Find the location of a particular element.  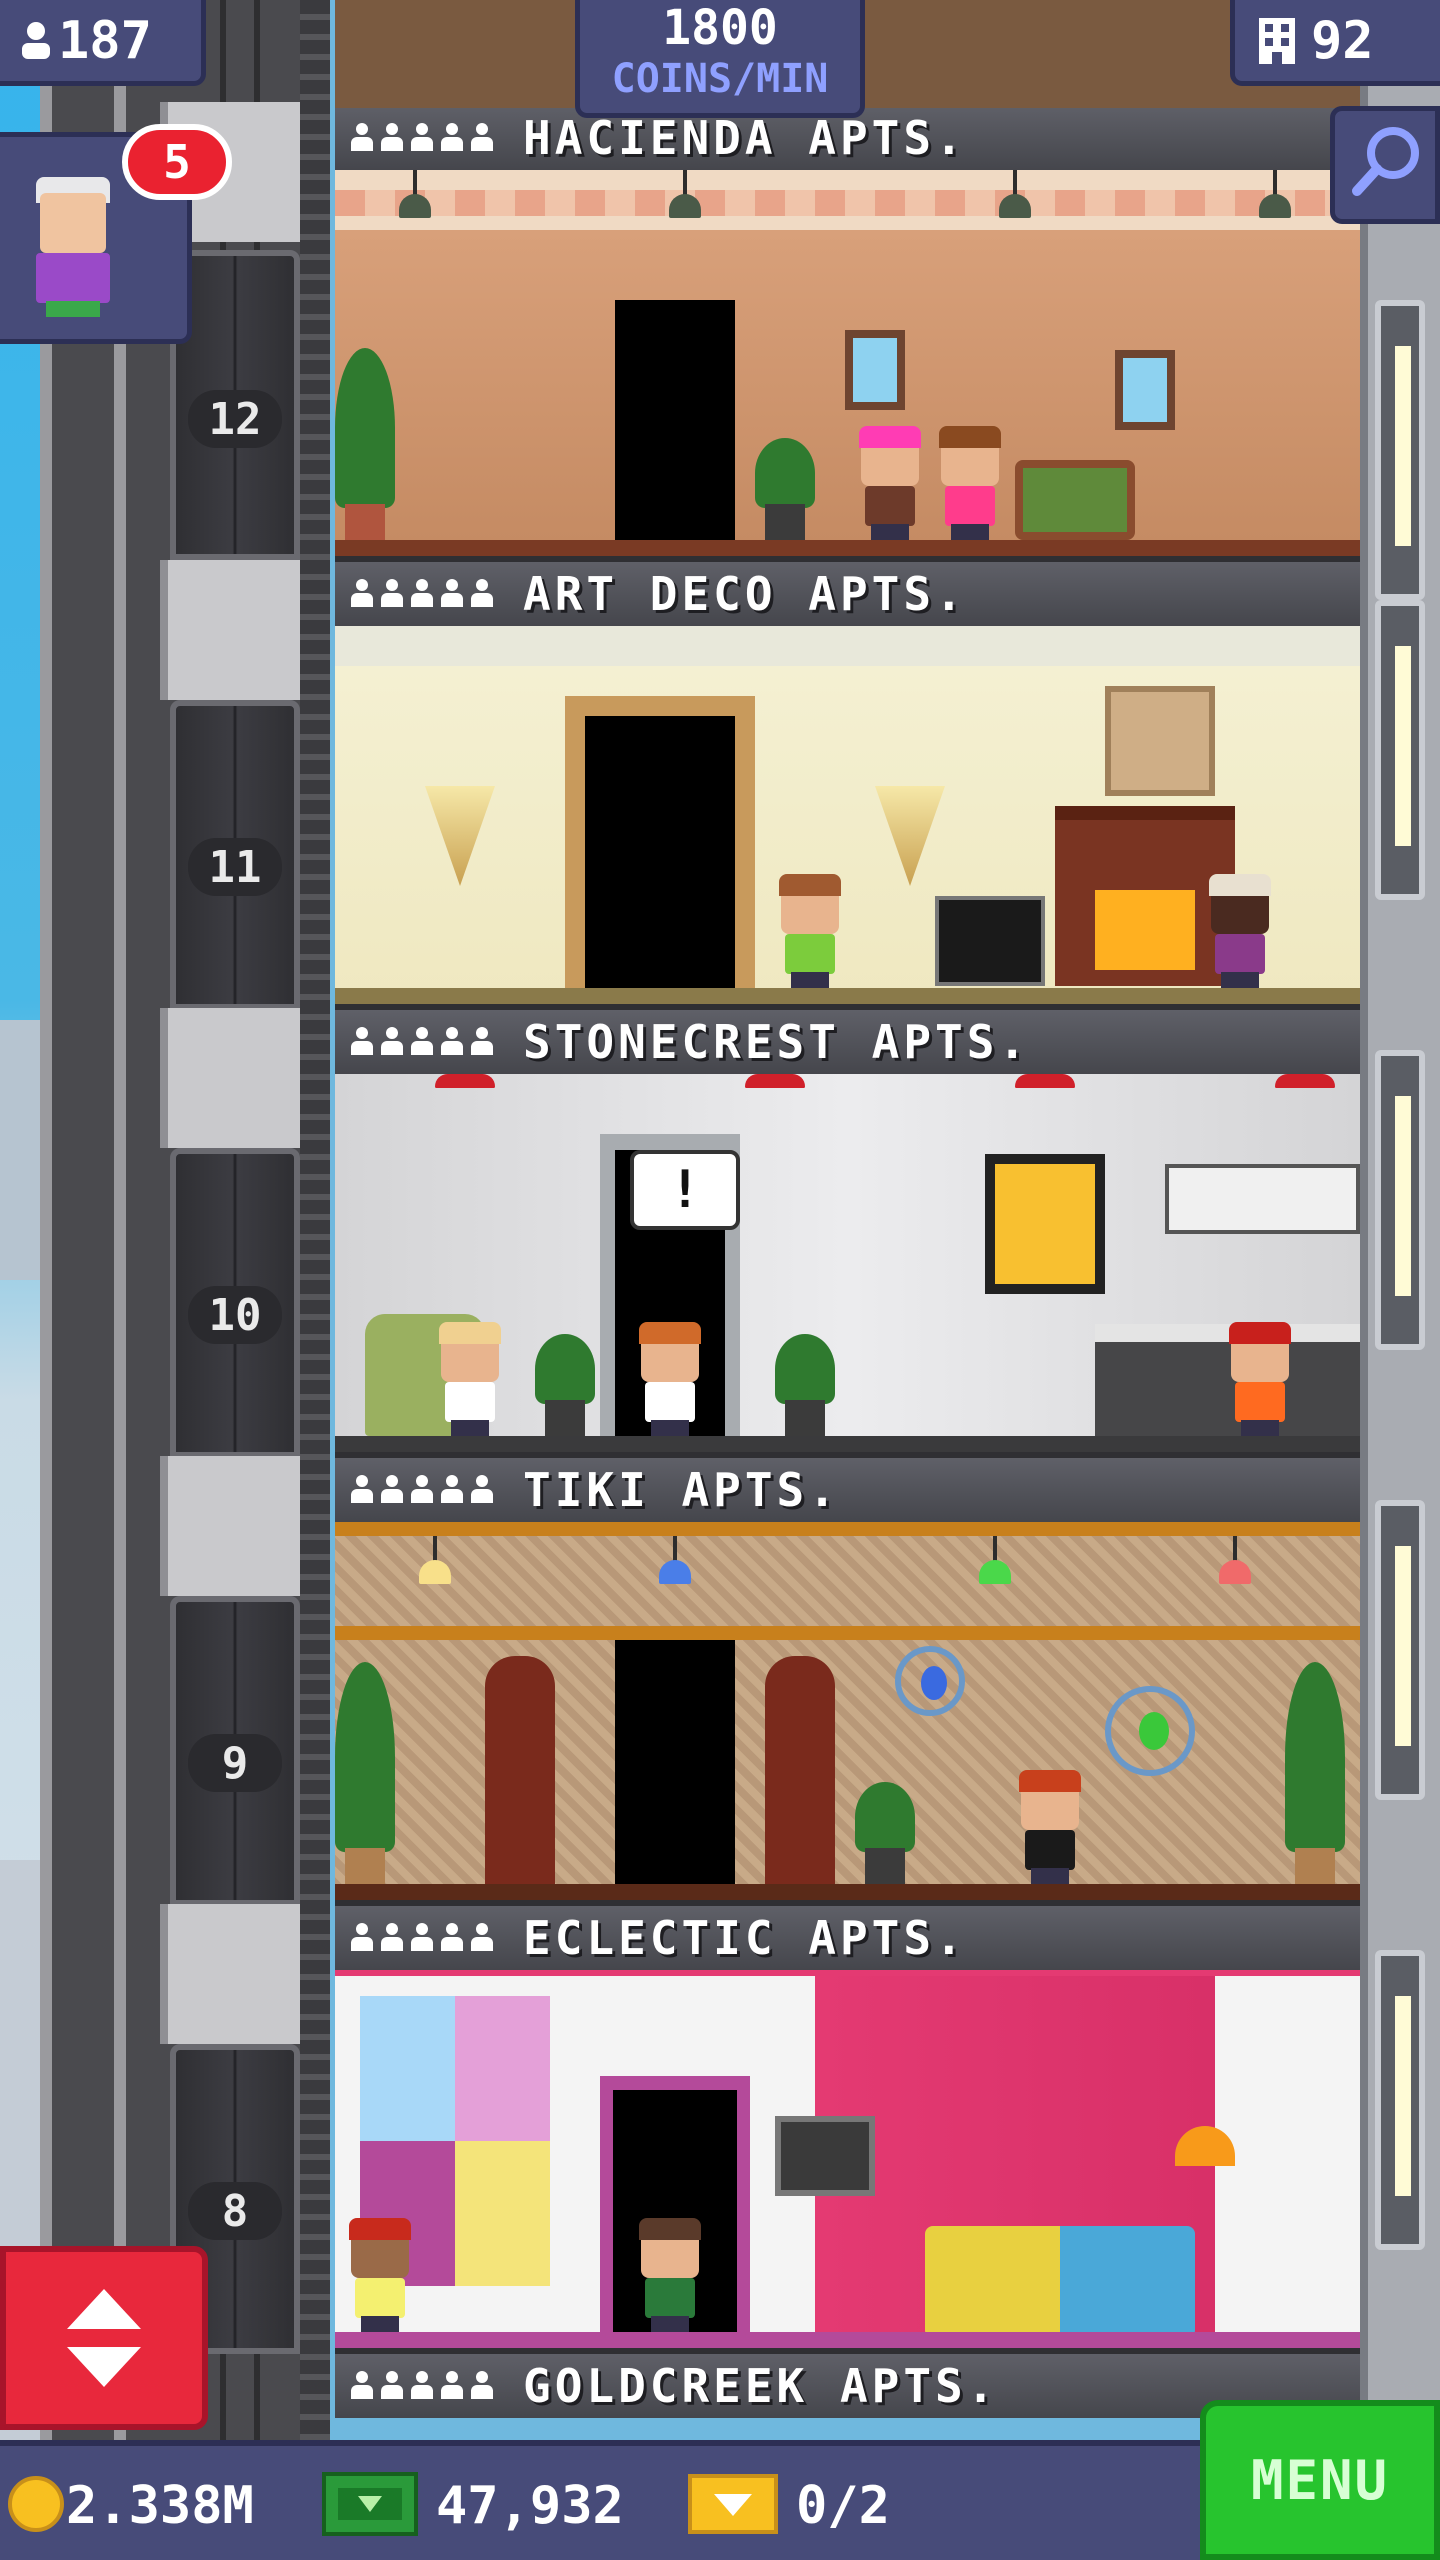

tv is located at coordinates (825, 2156).